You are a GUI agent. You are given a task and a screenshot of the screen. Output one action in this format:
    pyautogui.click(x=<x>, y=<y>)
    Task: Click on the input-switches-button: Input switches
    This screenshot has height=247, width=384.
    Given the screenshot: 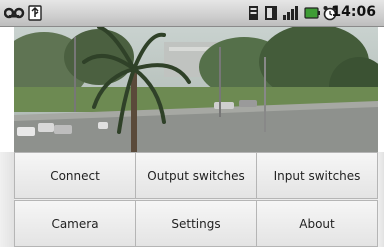 What is the action you would take?
    pyautogui.click(x=317, y=175)
    